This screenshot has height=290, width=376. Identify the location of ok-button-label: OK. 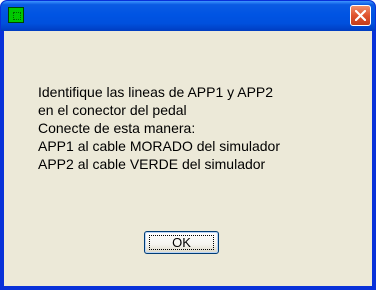
(181, 242).